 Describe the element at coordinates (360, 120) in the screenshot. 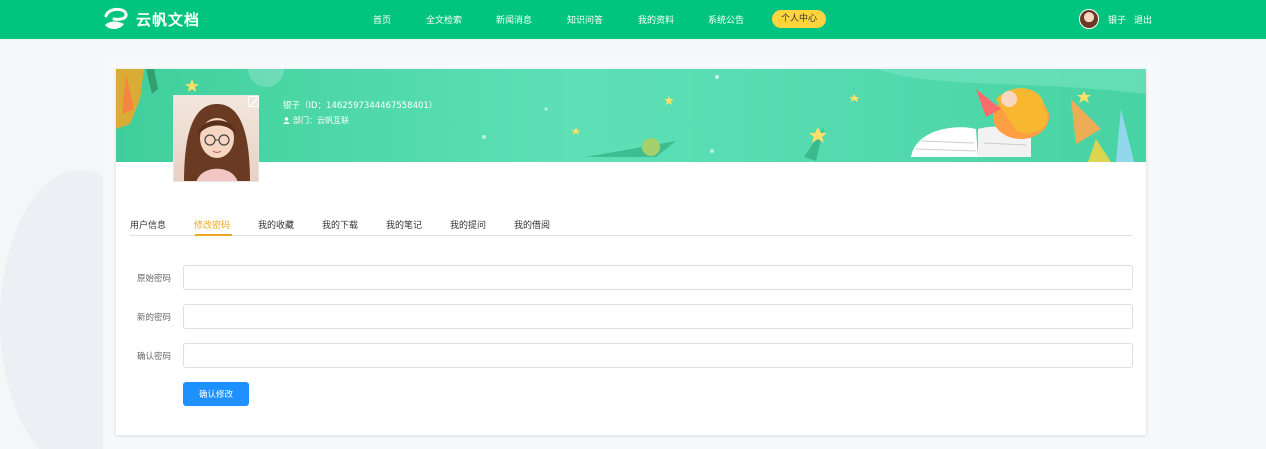

I see `profile-department: 部门：云帆互联` at that location.